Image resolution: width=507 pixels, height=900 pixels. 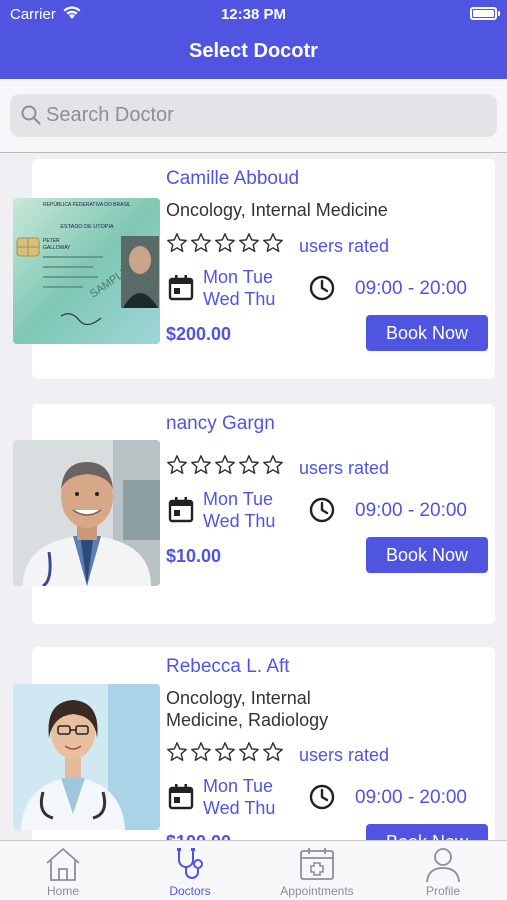 What do you see at coordinates (51, 241) in the screenshot?
I see `id-card-name1: PETER` at bounding box center [51, 241].